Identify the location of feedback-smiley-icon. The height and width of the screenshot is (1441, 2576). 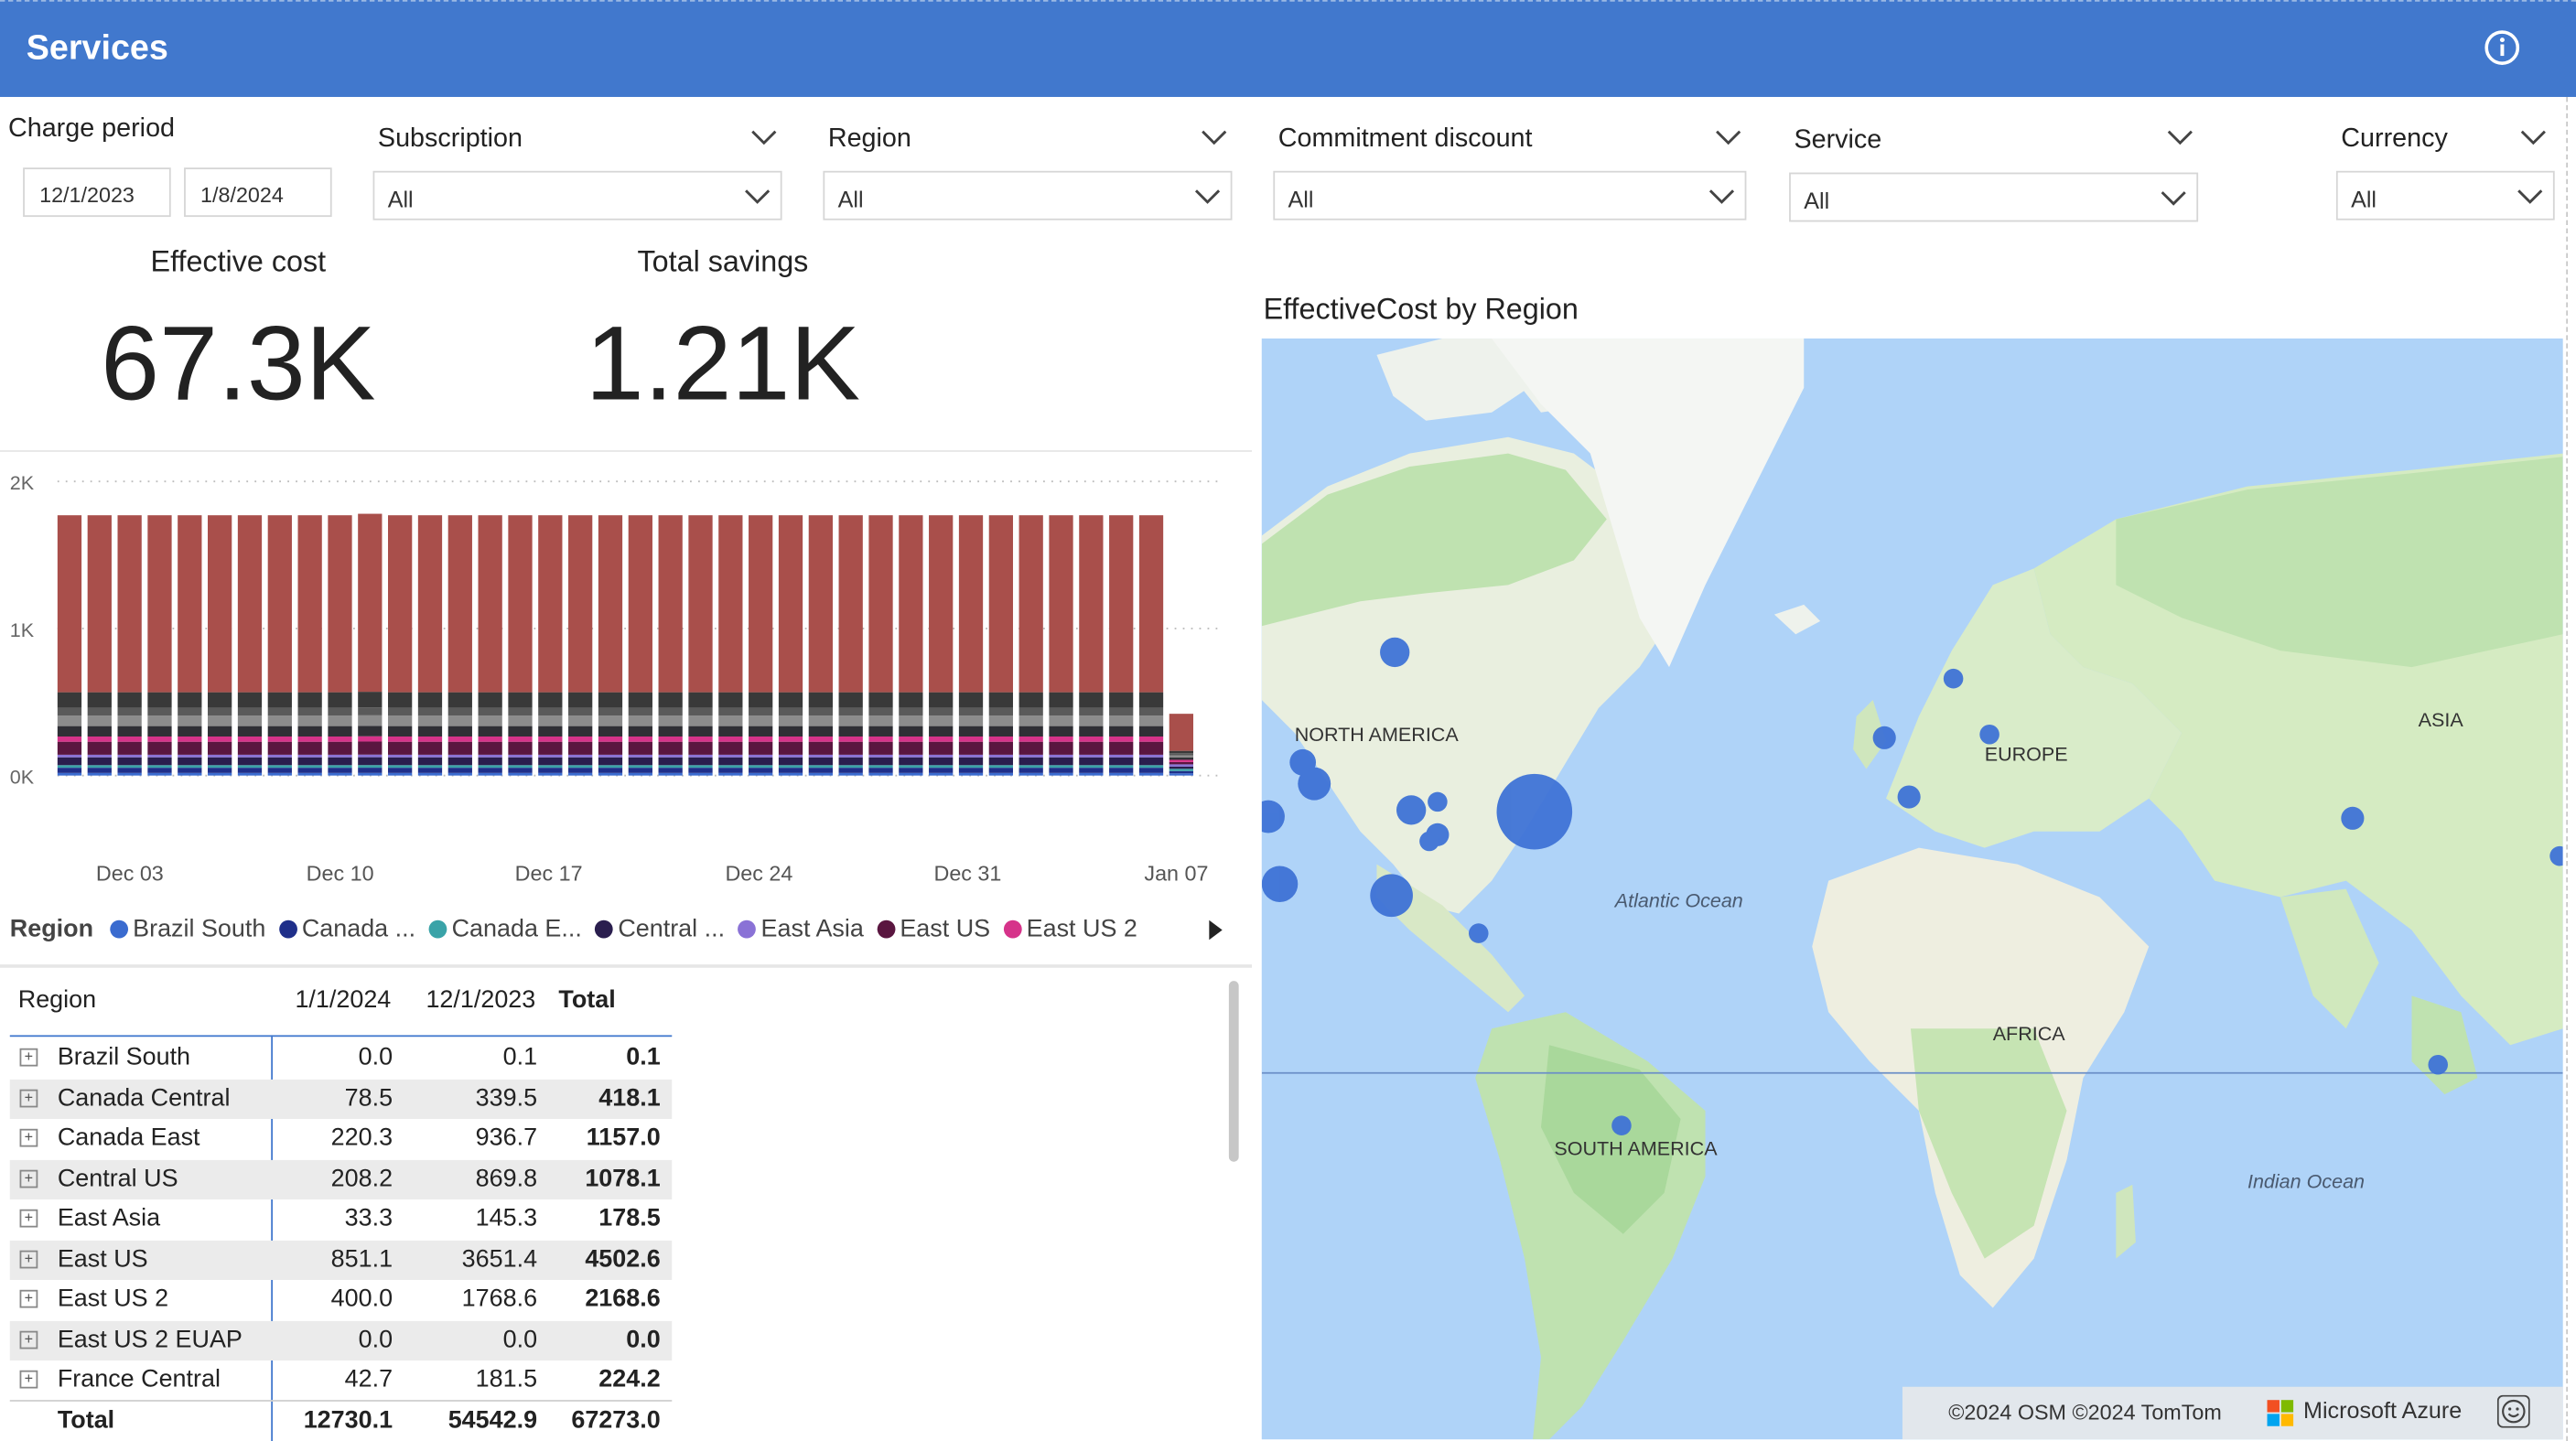
(2513, 1411).